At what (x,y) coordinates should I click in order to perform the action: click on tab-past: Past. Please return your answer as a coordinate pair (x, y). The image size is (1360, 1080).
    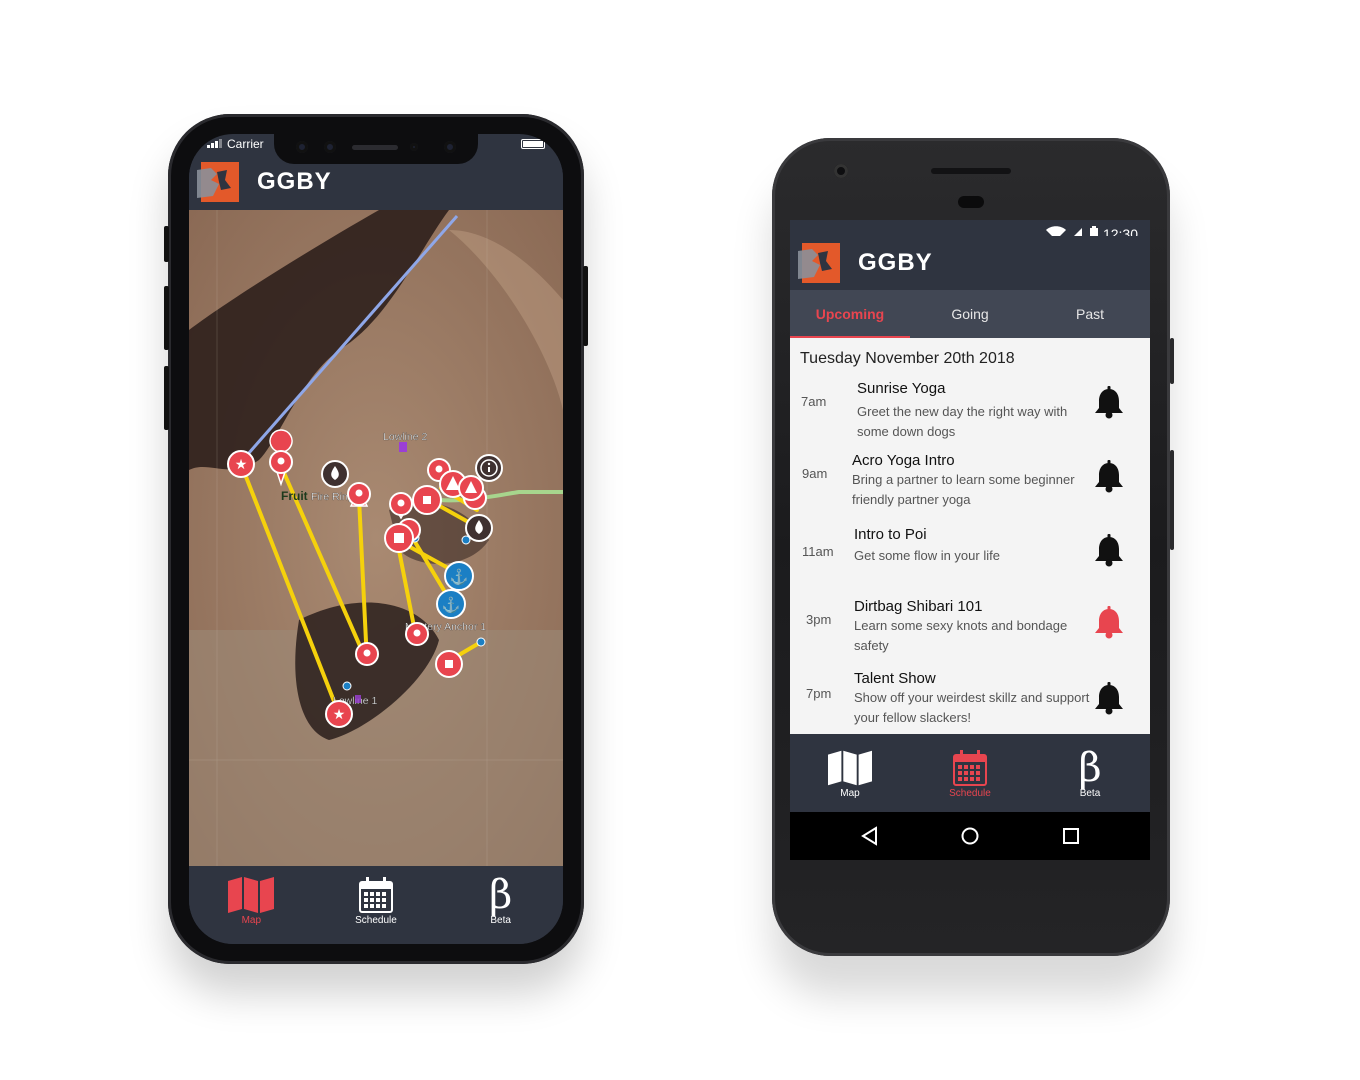
    Looking at the image, I should click on (1090, 314).